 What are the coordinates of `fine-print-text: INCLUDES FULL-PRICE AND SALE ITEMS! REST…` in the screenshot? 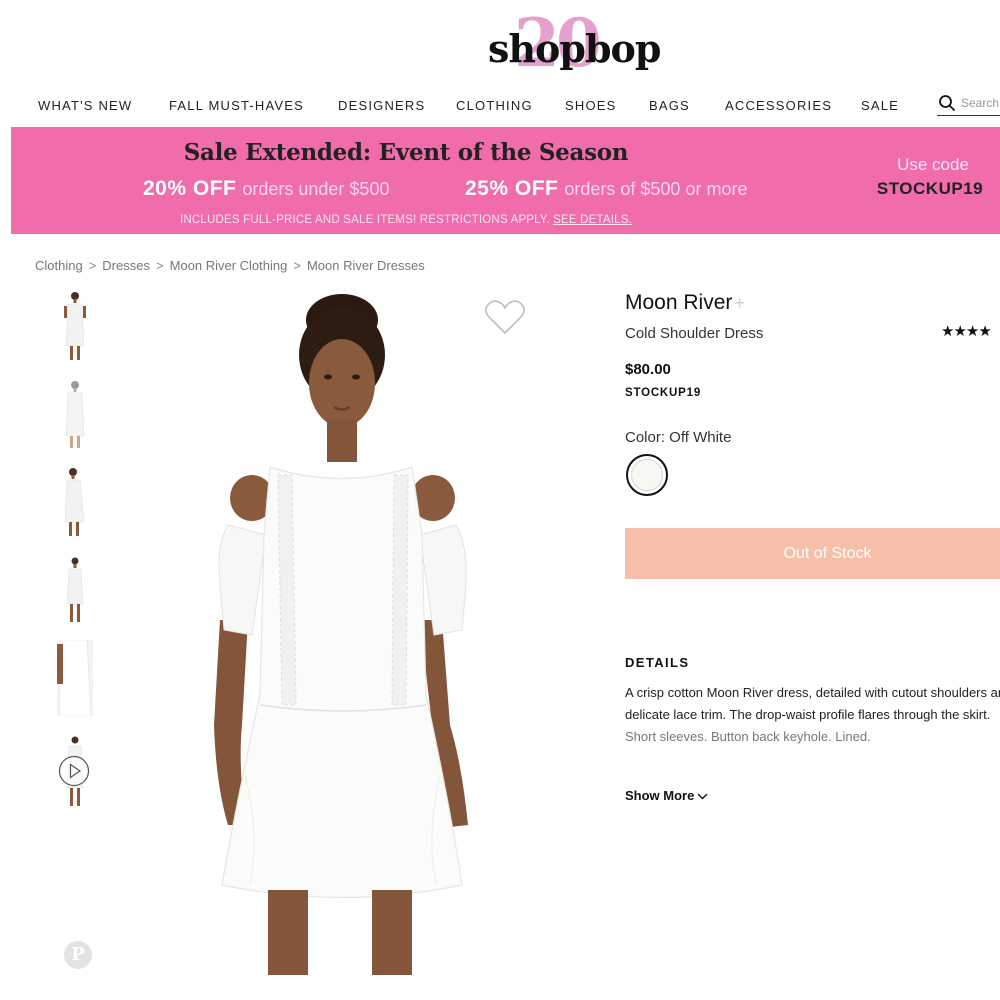 It's located at (364, 220).